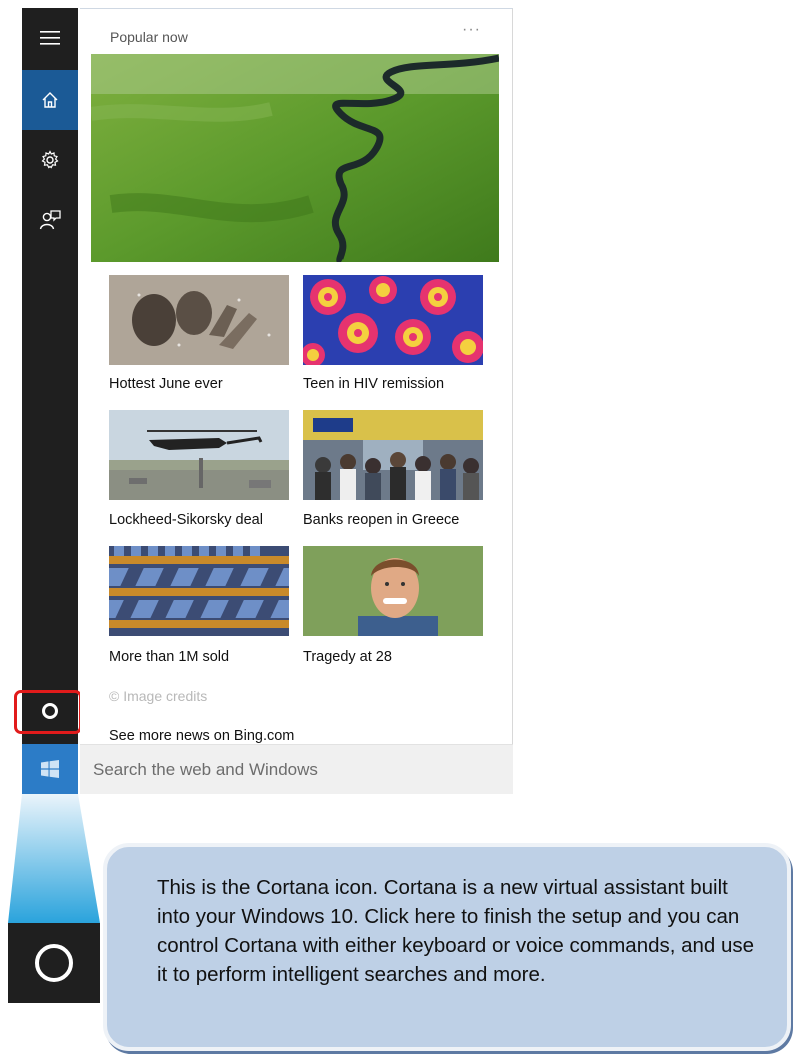  I want to click on hamburger-menu-button, so click(50, 38).